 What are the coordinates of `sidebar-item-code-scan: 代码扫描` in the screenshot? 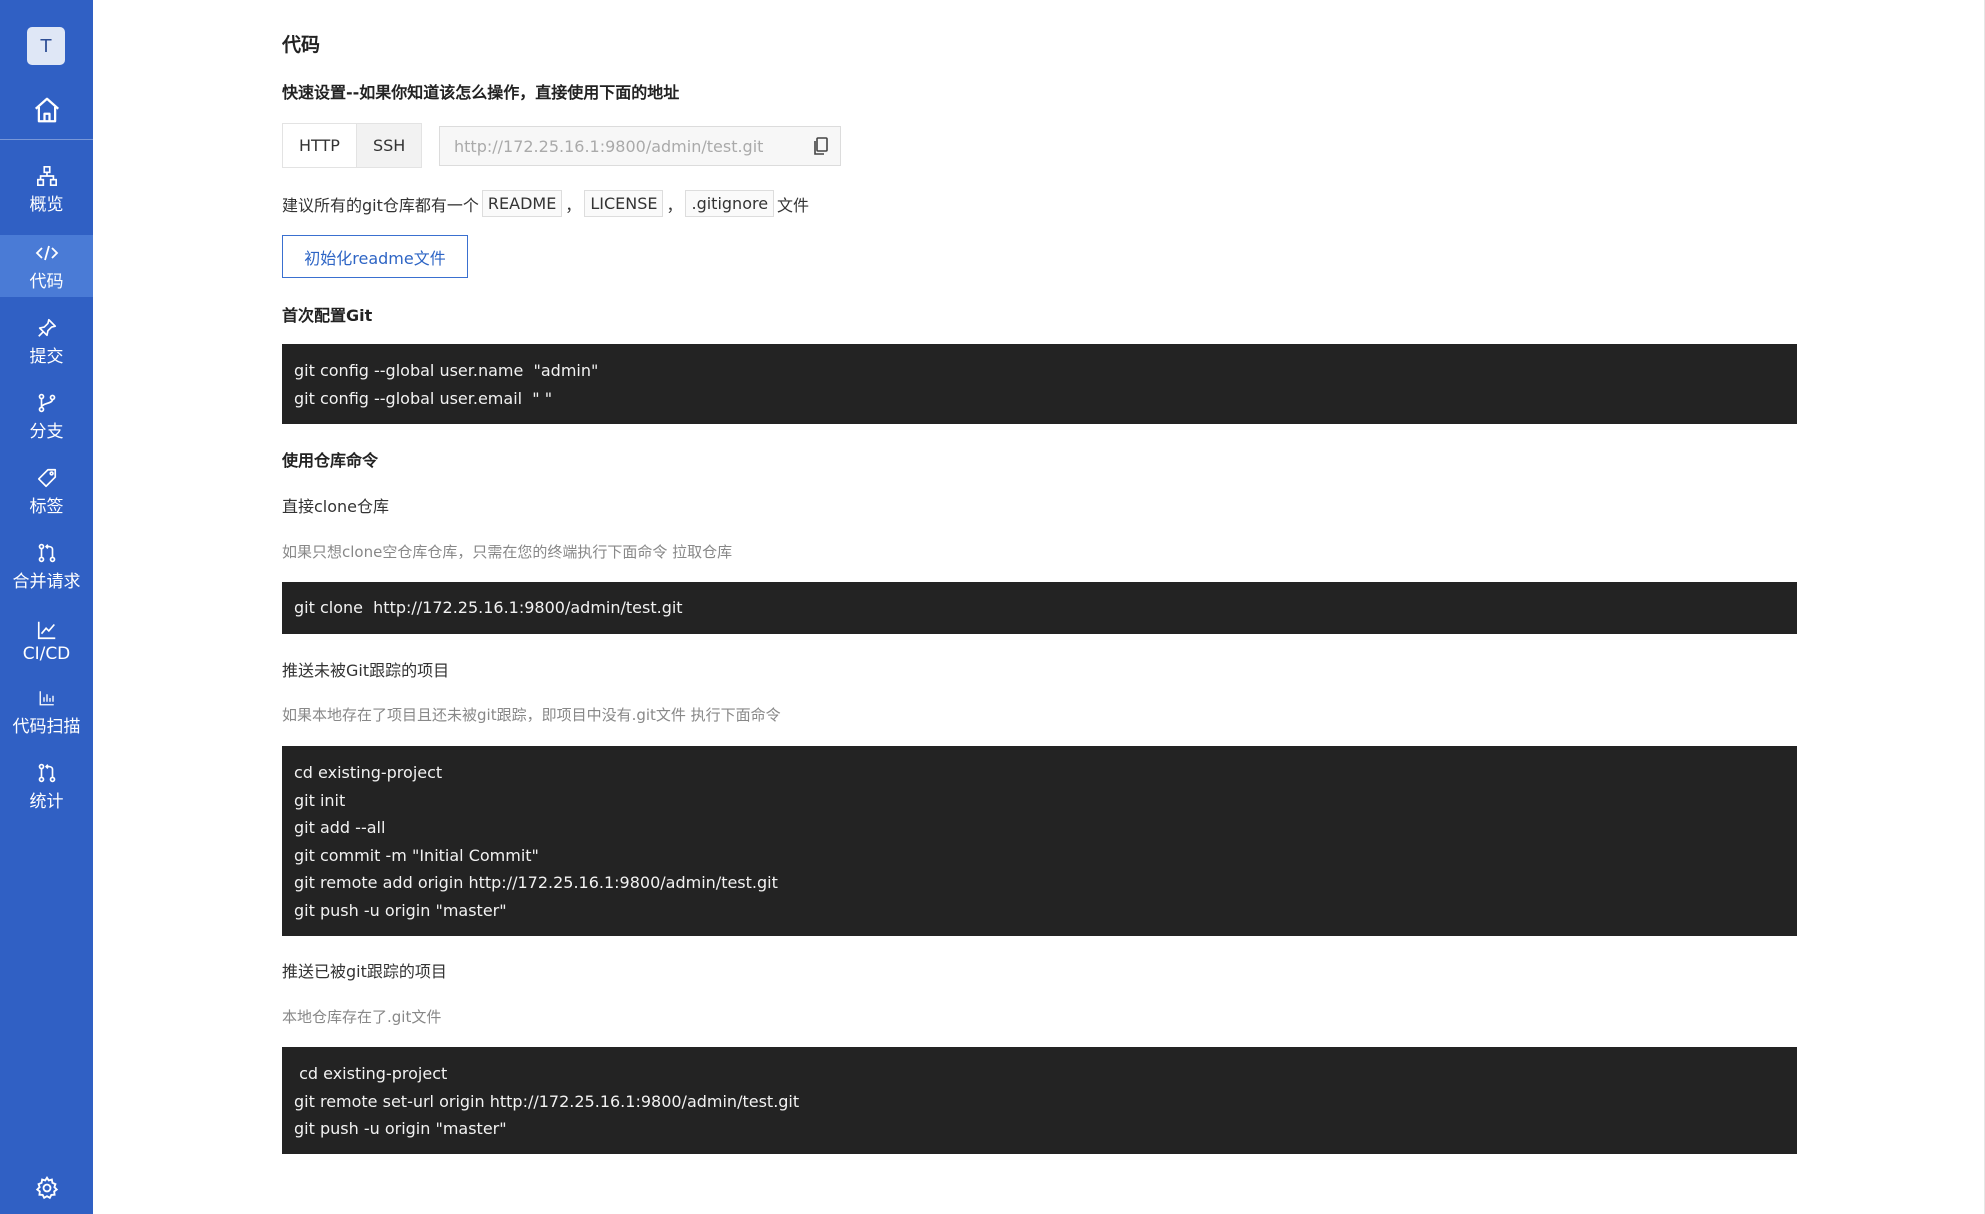 It's located at (46, 711).